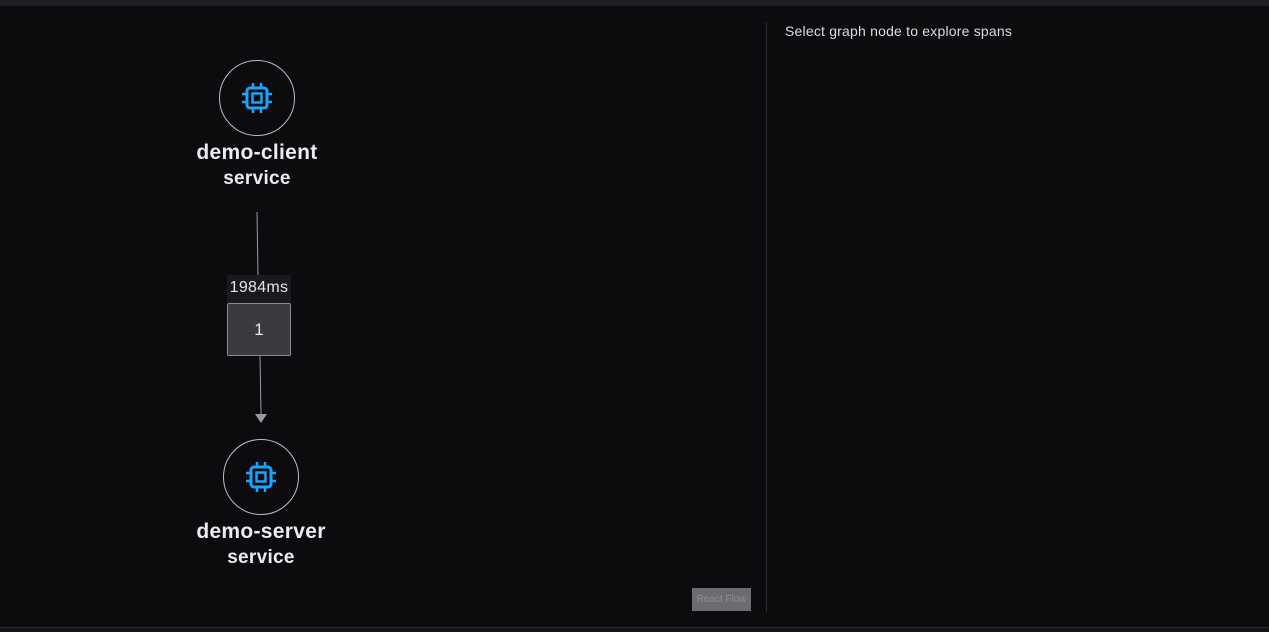  Describe the element at coordinates (721, 599) in the screenshot. I see `react-flow-attribution-link: React Flow` at that location.